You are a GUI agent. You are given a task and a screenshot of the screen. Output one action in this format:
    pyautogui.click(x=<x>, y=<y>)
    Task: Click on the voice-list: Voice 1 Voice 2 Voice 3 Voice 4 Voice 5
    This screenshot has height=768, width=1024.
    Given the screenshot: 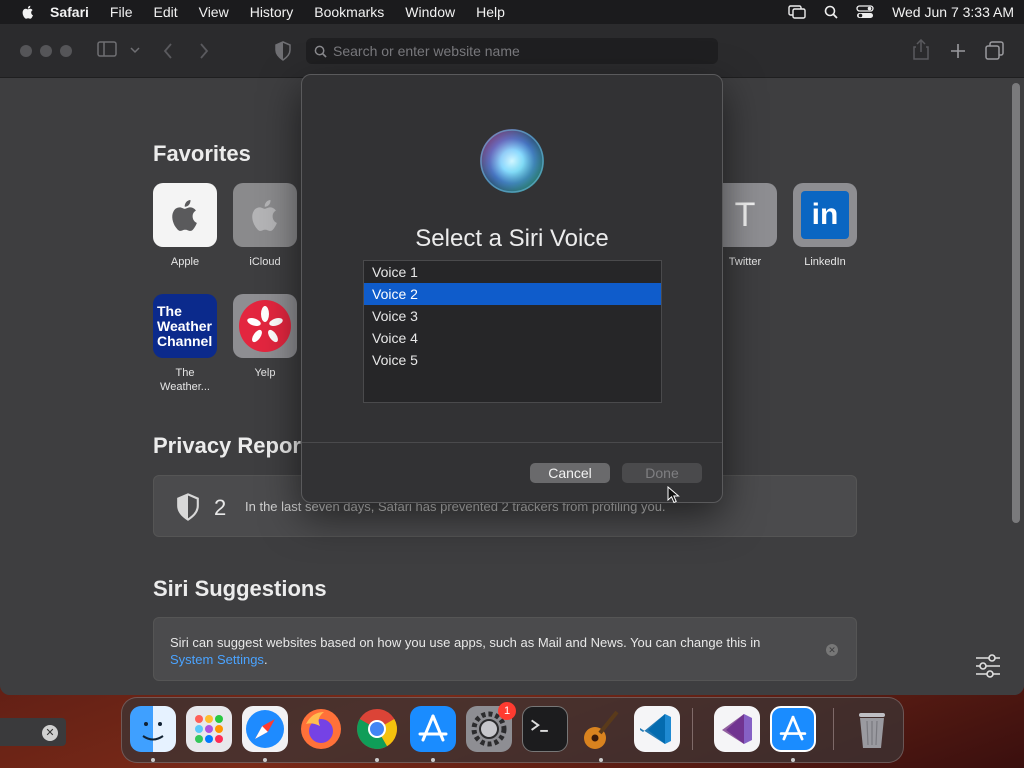 What is the action you would take?
    pyautogui.click(x=512, y=331)
    